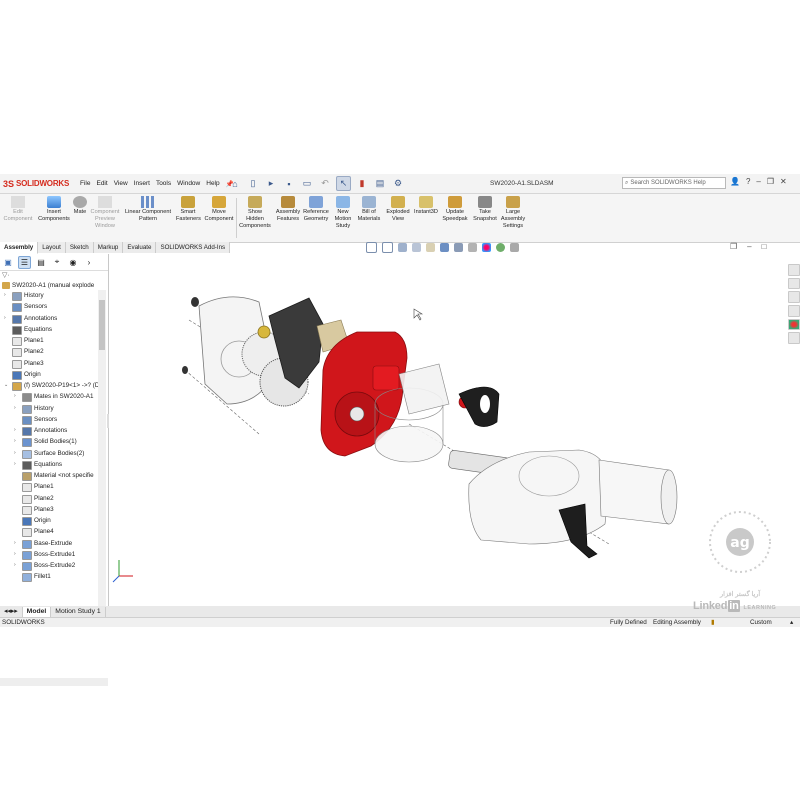  Describe the element at coordinates (485, 209) in the screenshot. I see `take-snapshot-button: Take Snapshot` at that location.